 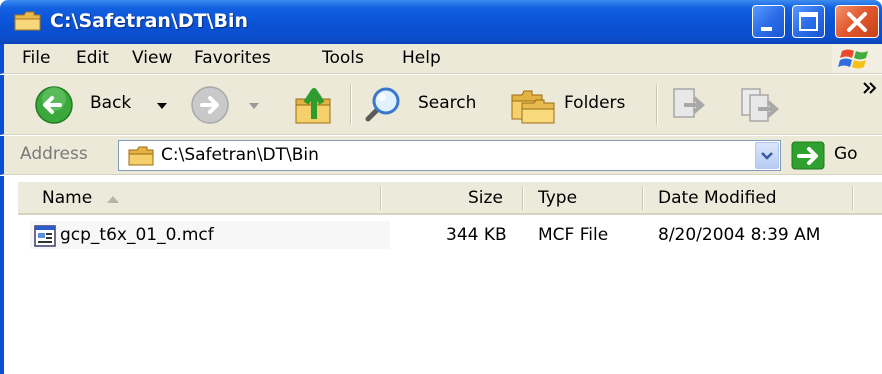 I want to click on sort-ascending-icon, so click(x=113, y=199).